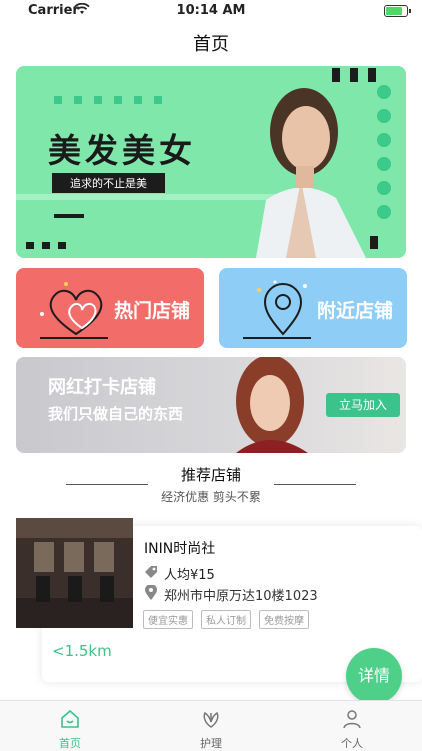 The width and height of the screenshot is (422, 751). What do you see at coordinates (180, 549) in the screenshot?
I see `shop-name: ININ时尚社` at bounding box center [180, 549].